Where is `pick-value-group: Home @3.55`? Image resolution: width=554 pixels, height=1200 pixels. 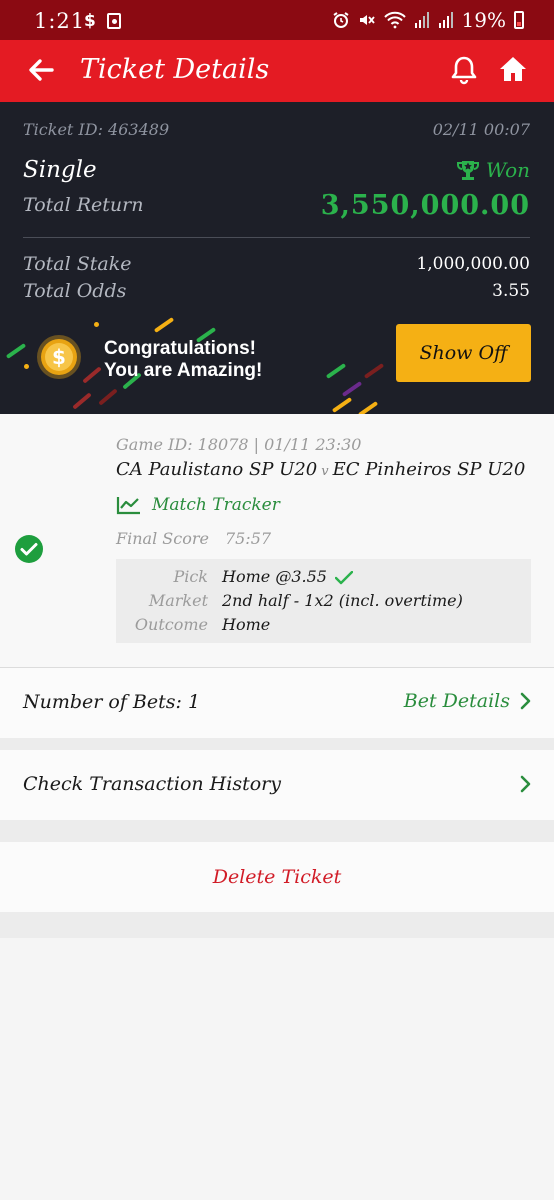 pick-value-group: Home @3.55 is located at coordinates (287, 576).